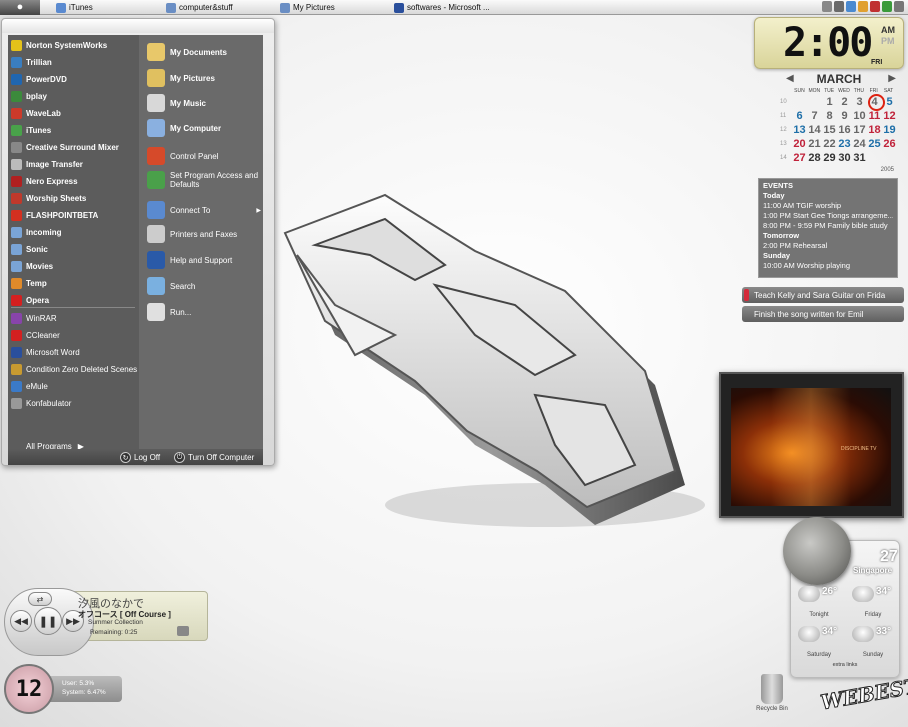 The height and width of the screenshot is (727, 908). What do you see at coordinates (778, 185) in the screenshot?
I see `events-title: EVENTS` at bounding box center [778, 185].